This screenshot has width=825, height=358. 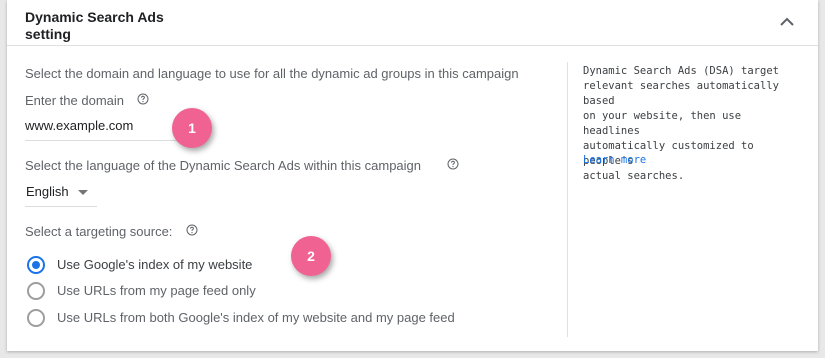 I want to click on language-select: English, so click(x=61, y=194).